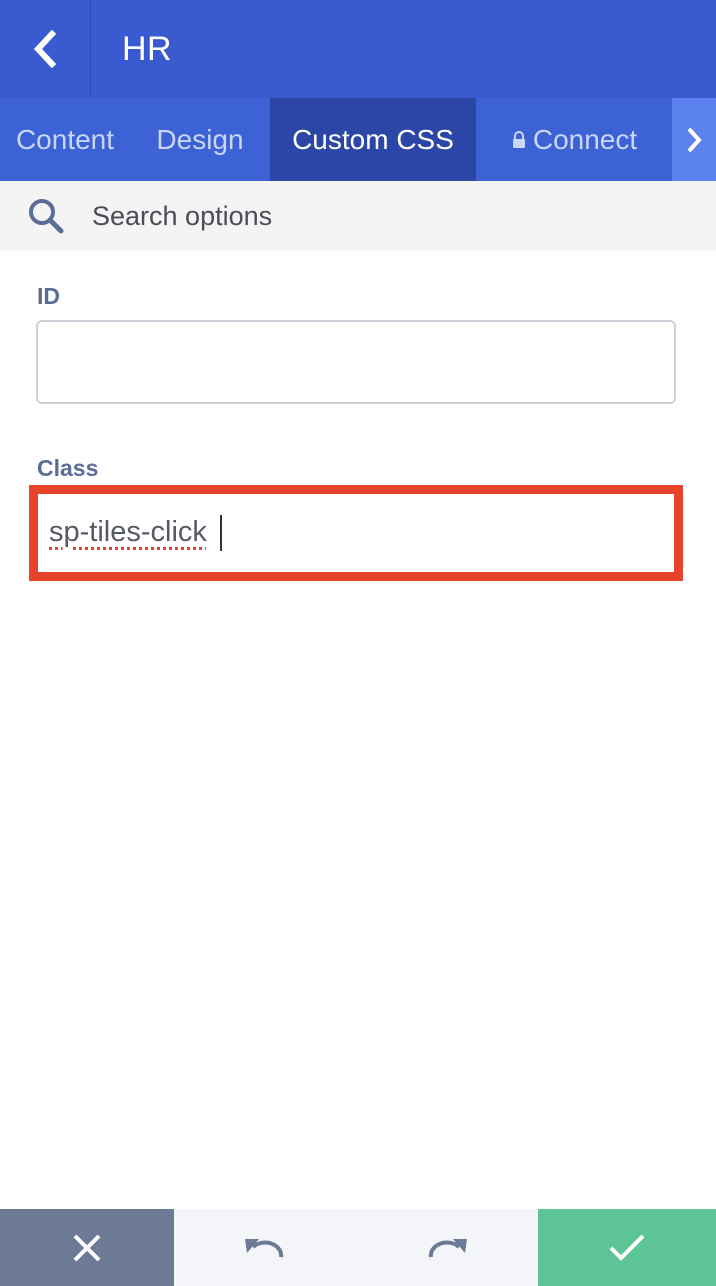  I want to click on back-button, so click(45, 49).